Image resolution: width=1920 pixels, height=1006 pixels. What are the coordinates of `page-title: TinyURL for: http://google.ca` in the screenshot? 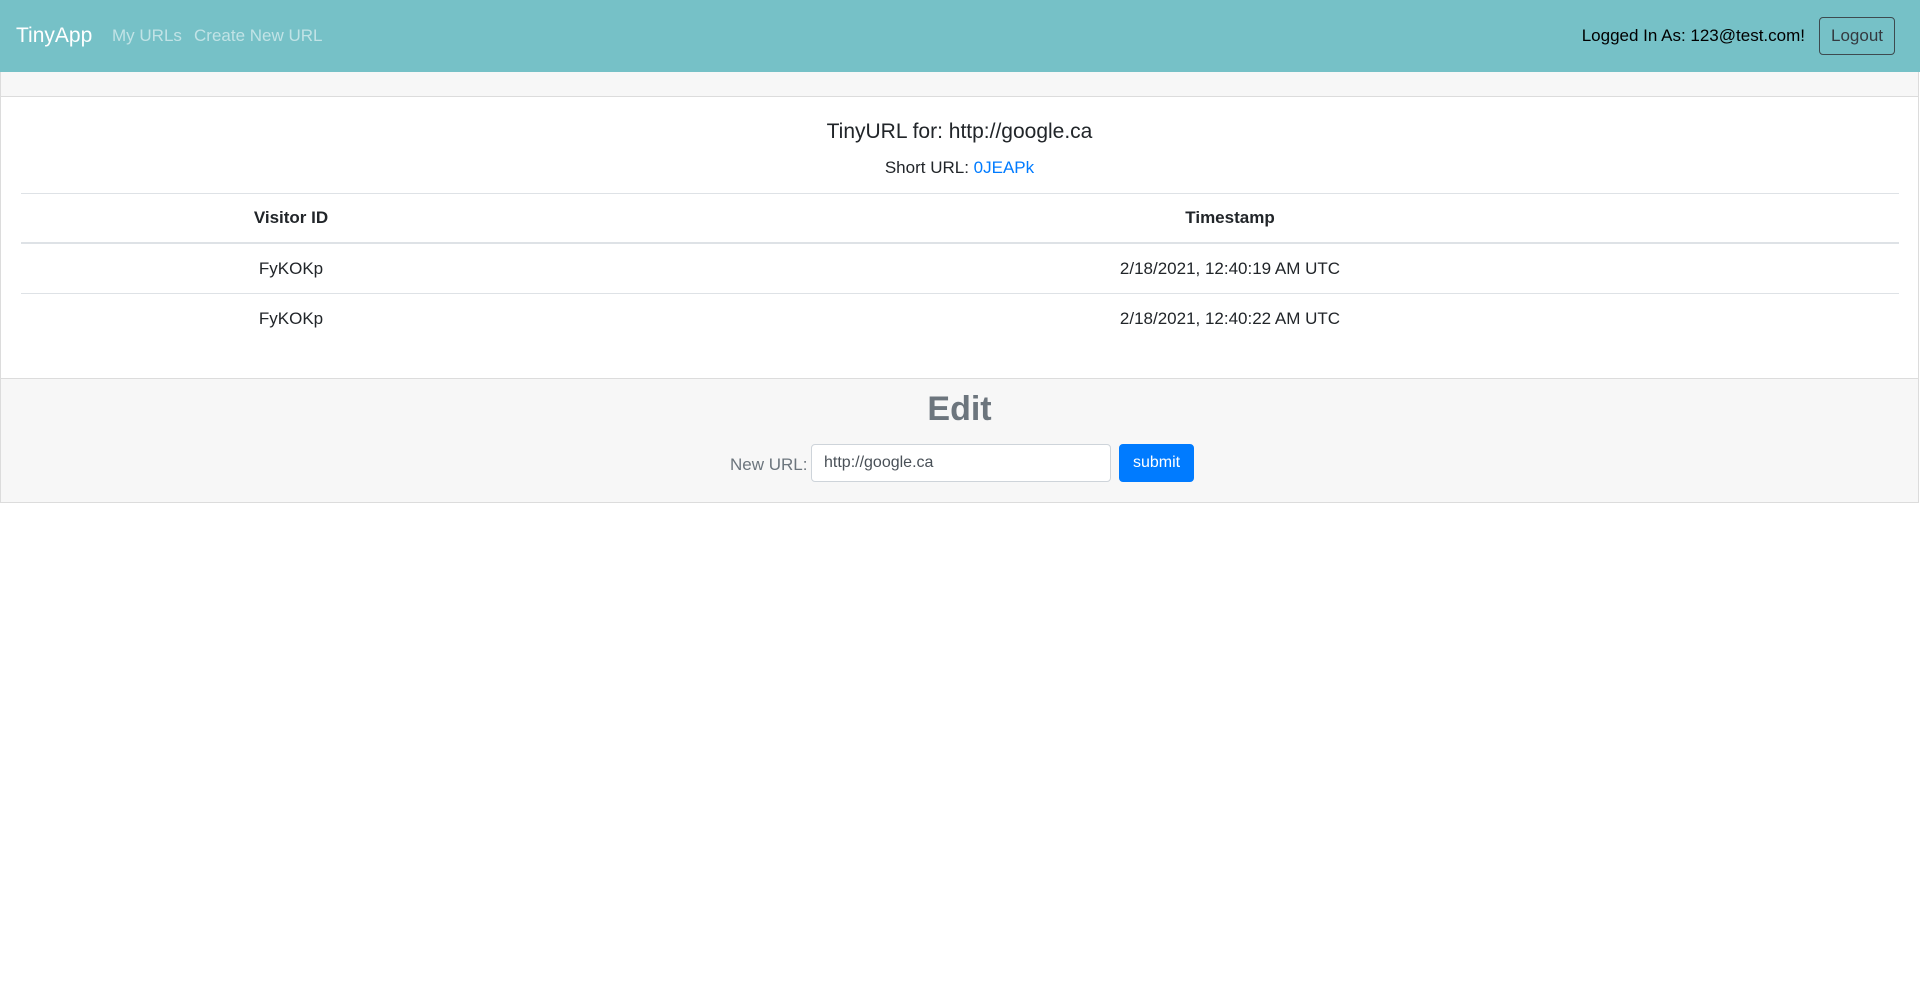 It's located at (959, 131).